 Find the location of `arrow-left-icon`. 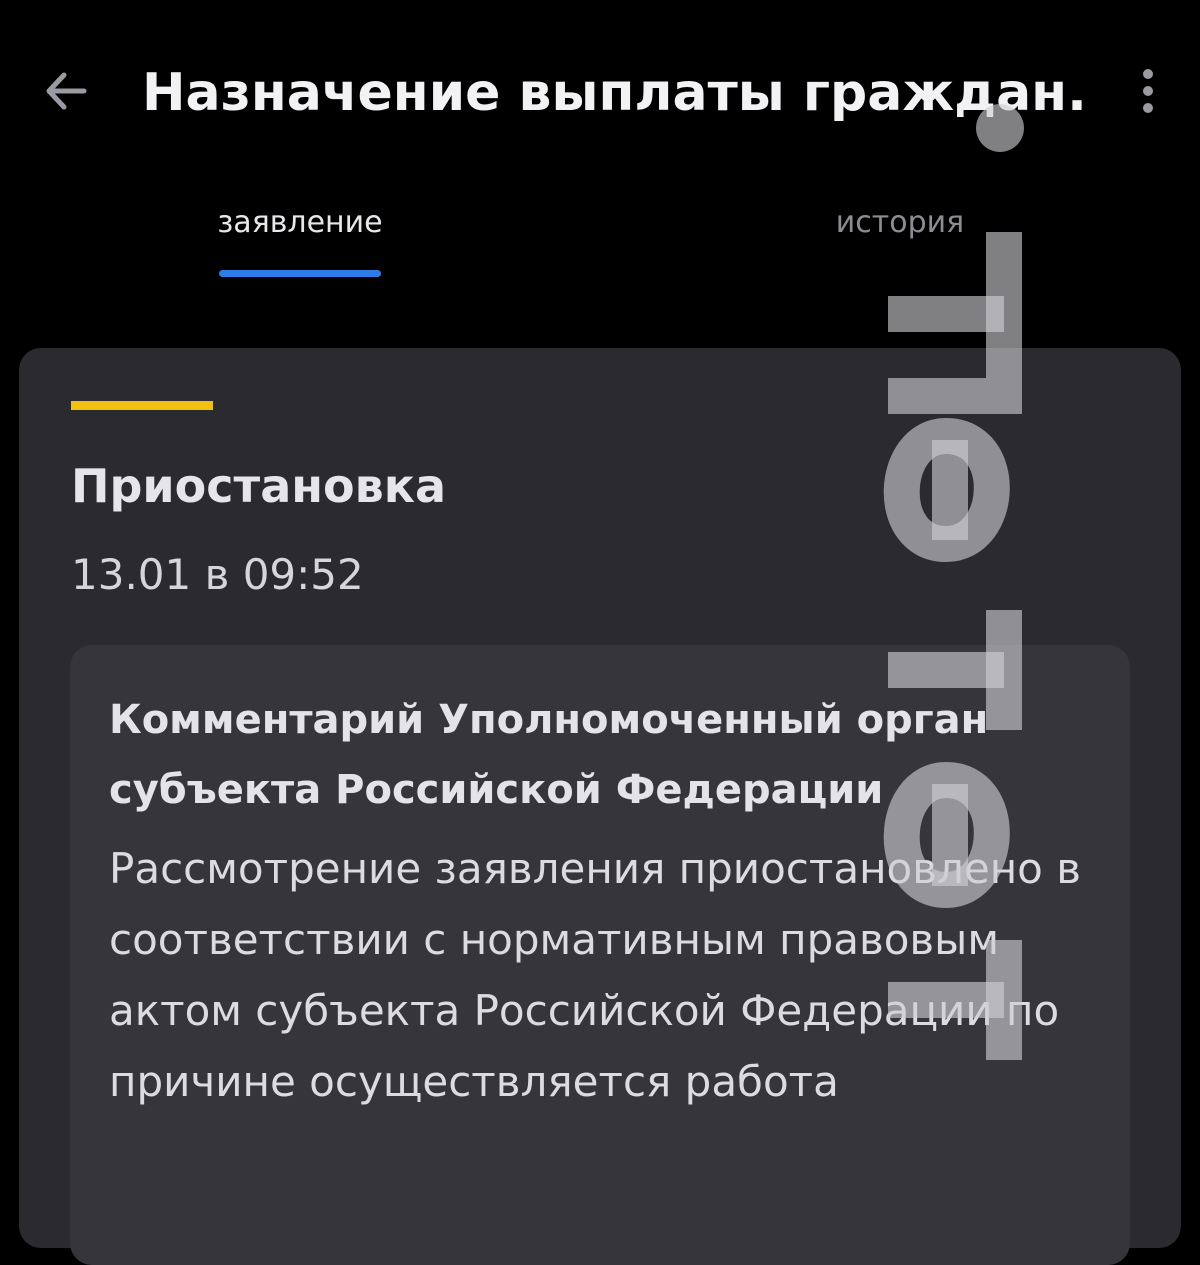

arrow-left-icon is located at coordinates (66, 91).